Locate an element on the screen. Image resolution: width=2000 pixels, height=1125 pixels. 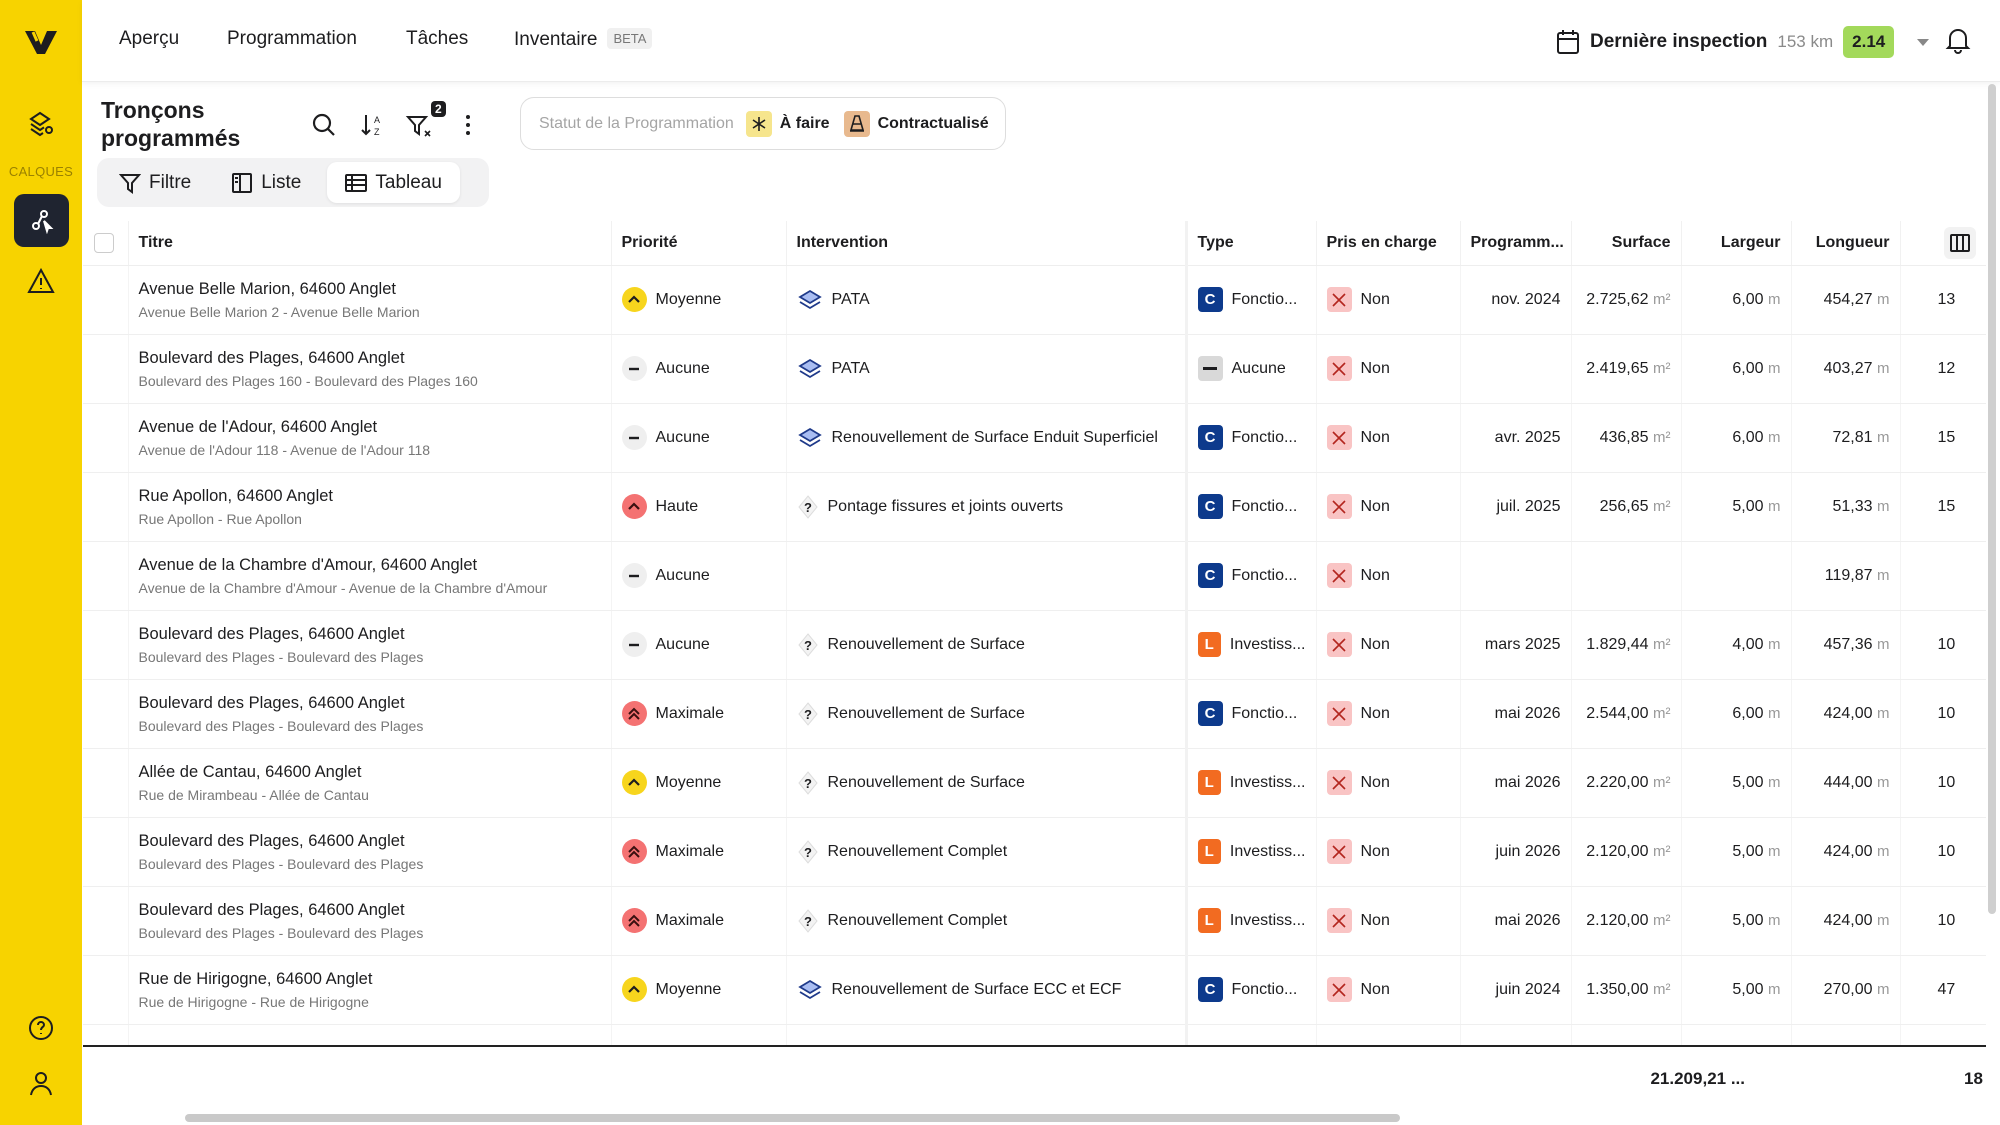
priority-label: Maximale is located at coordinates (689, 713).